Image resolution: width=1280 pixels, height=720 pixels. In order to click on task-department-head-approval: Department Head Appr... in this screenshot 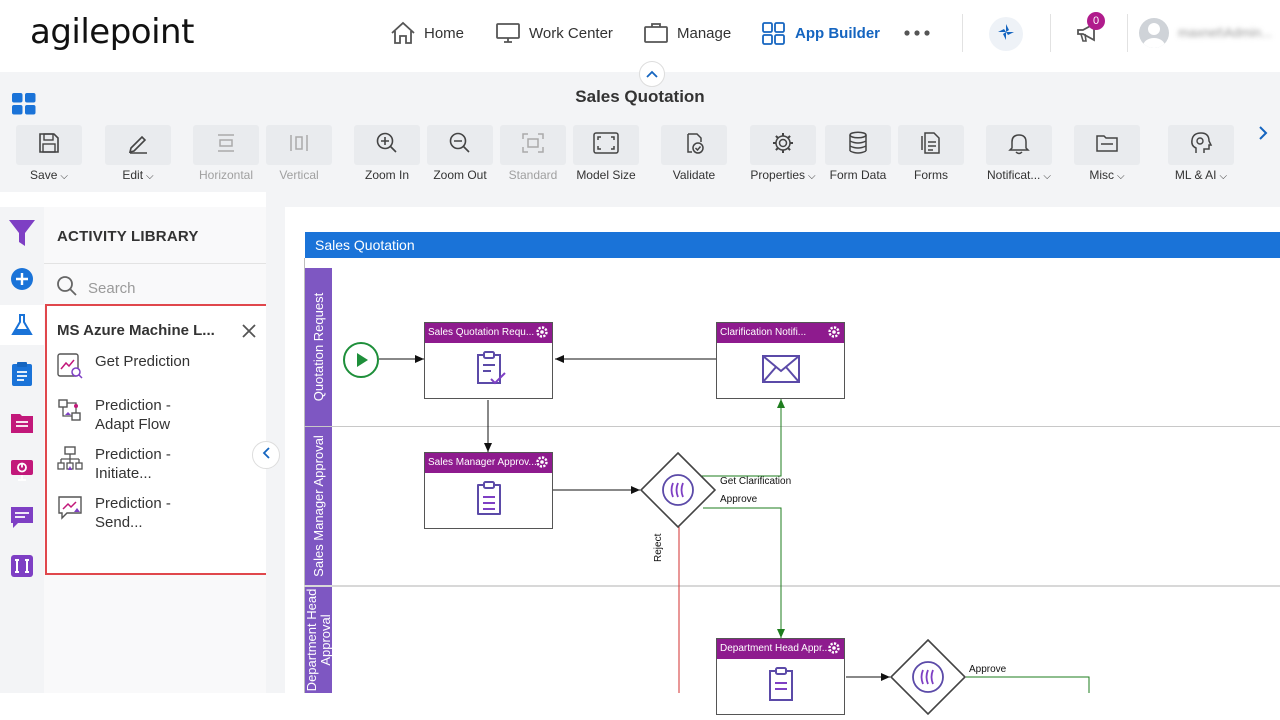, I will do `click(780, 676)`.